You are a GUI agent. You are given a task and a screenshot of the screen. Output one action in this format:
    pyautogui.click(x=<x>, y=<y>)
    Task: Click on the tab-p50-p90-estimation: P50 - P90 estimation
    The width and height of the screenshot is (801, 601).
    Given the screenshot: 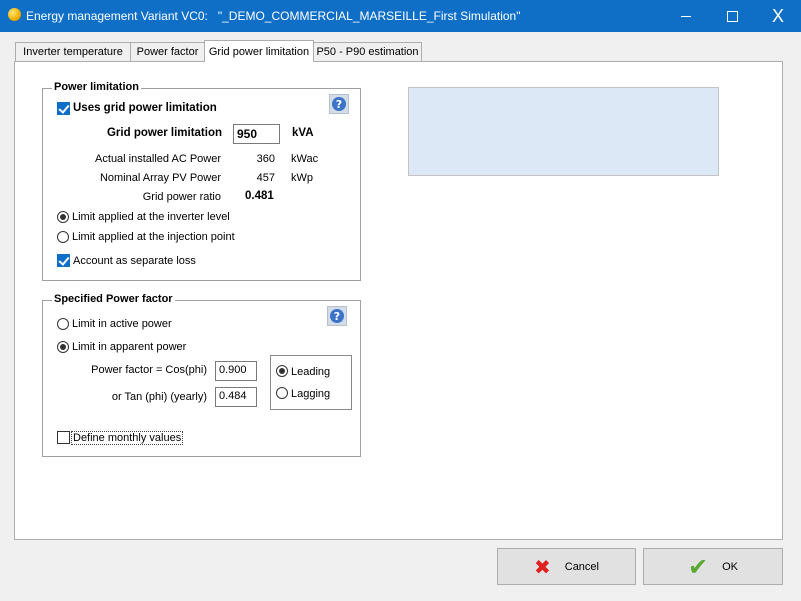 What is the action you would take?
    pyautogui.click(x=367, y=51)
    